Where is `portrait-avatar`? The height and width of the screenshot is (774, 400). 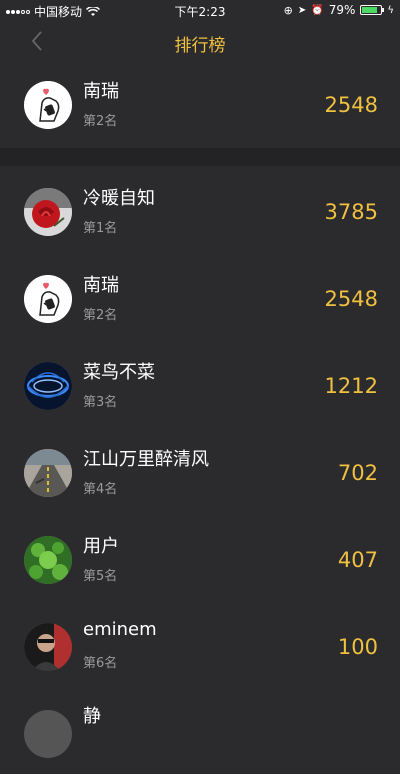 portrait-avatar is located at coordinates (48, 647).